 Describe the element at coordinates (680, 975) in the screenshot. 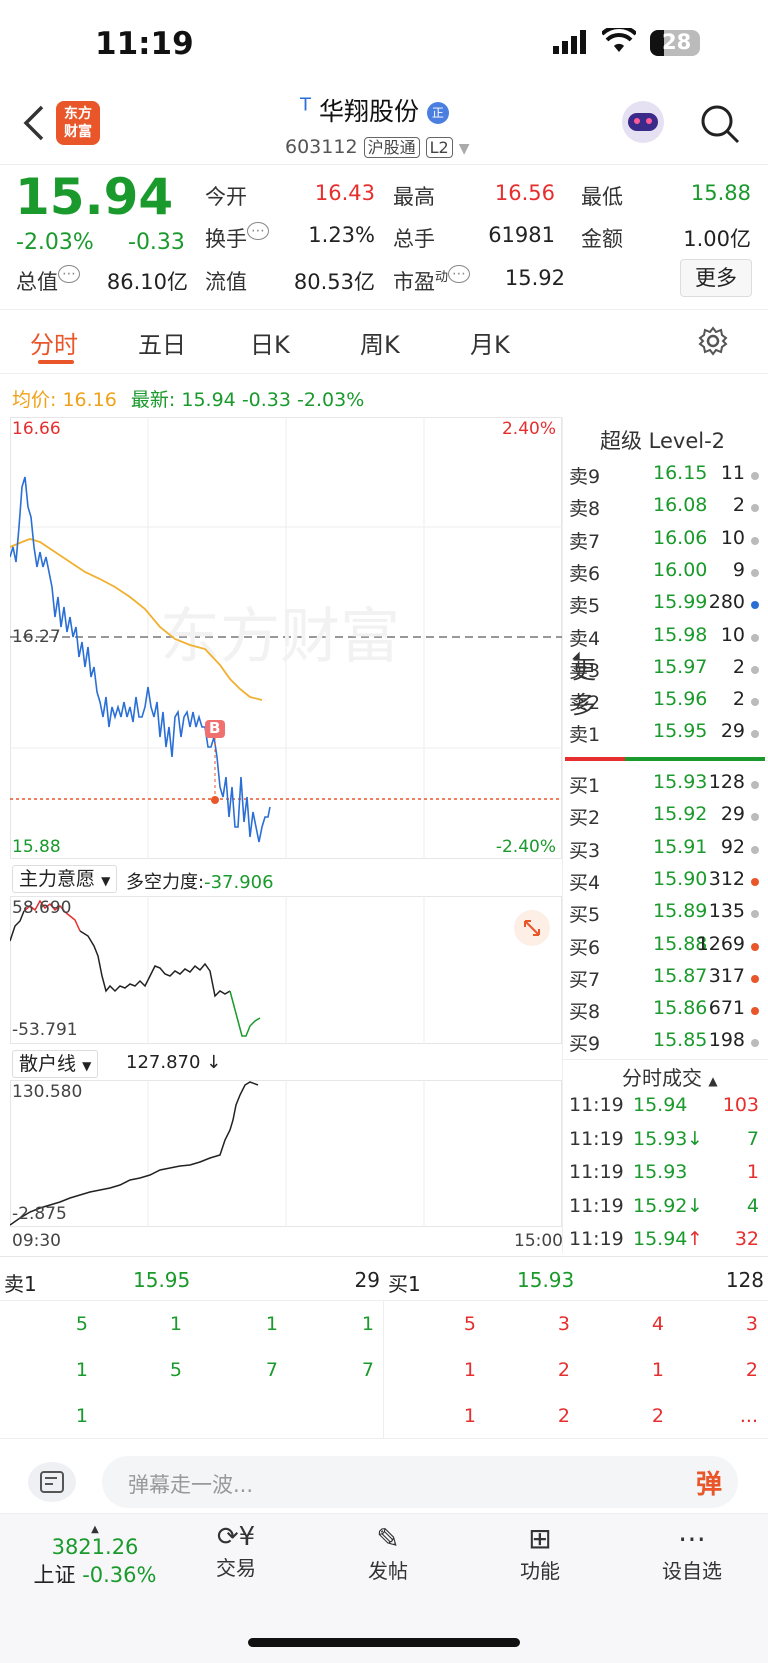

I see `level-price: 15.87` at that location.